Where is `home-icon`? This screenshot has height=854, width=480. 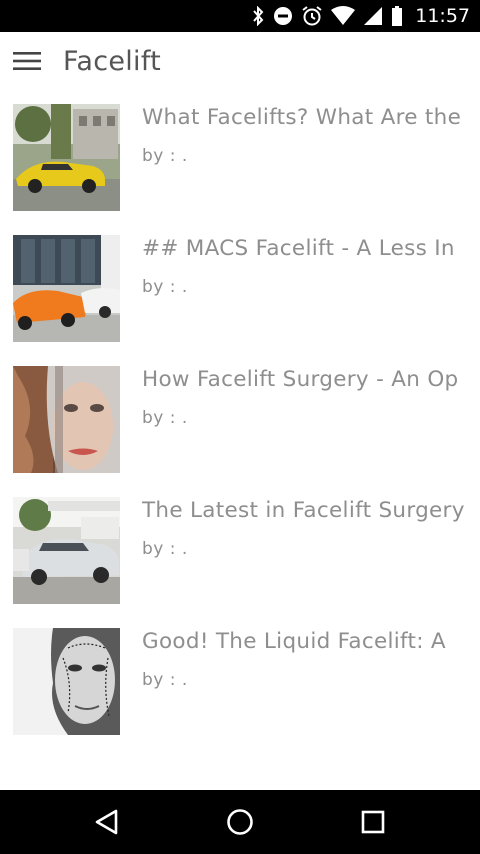
home-icon is located at coordinates (240, 822).